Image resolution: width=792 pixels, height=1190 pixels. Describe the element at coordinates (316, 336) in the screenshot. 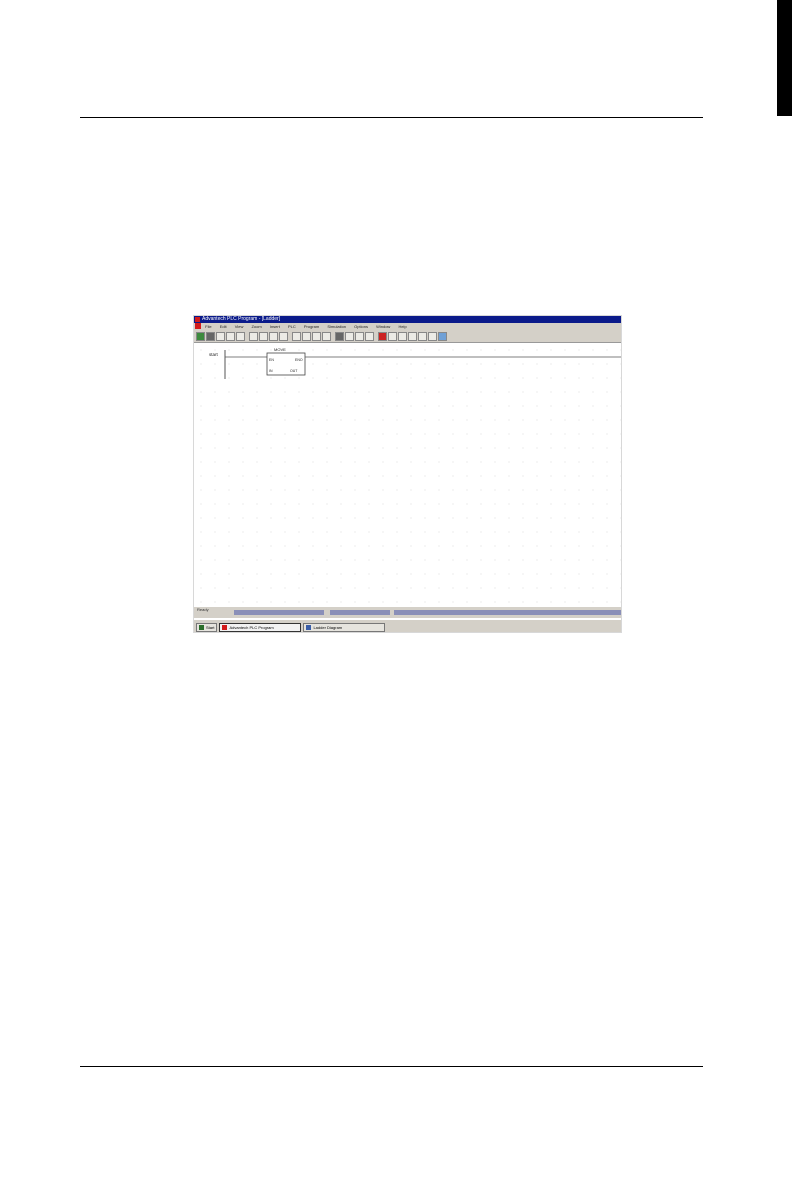

I see `coil-icon` at that location.